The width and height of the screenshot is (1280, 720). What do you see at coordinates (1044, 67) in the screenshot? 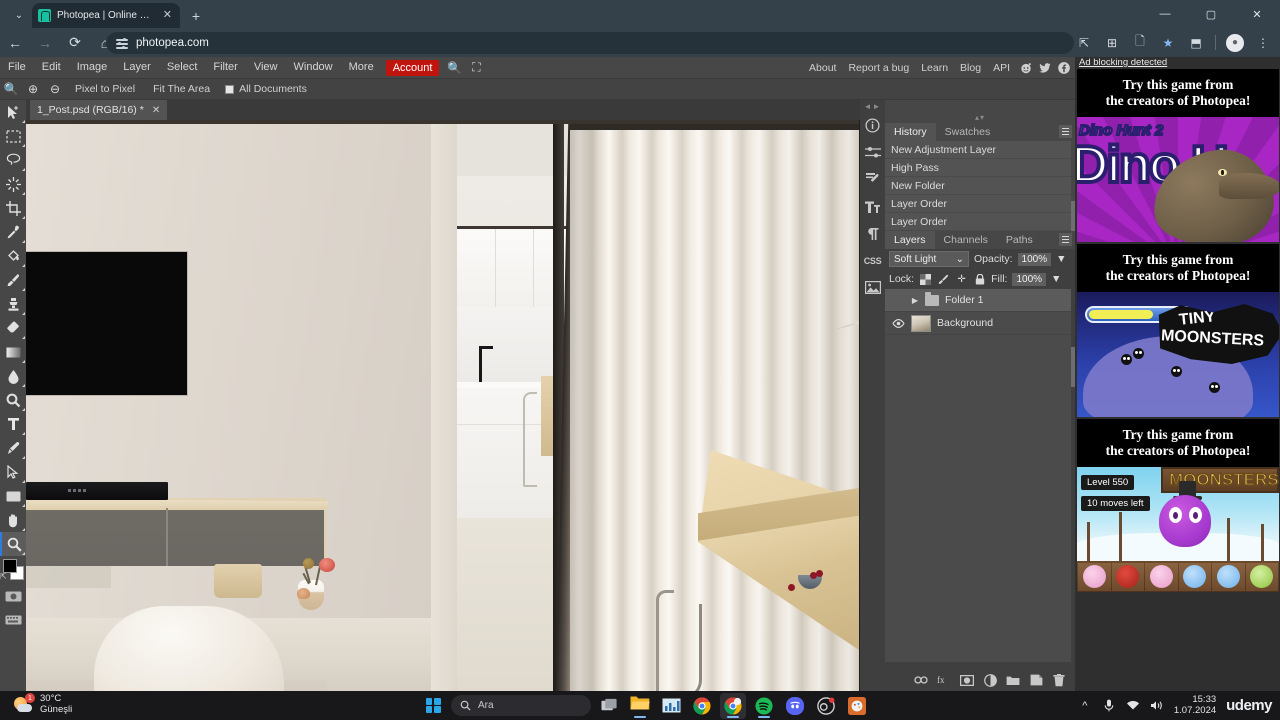
I see `twitter-icon` at bounding box center [1044, 67].